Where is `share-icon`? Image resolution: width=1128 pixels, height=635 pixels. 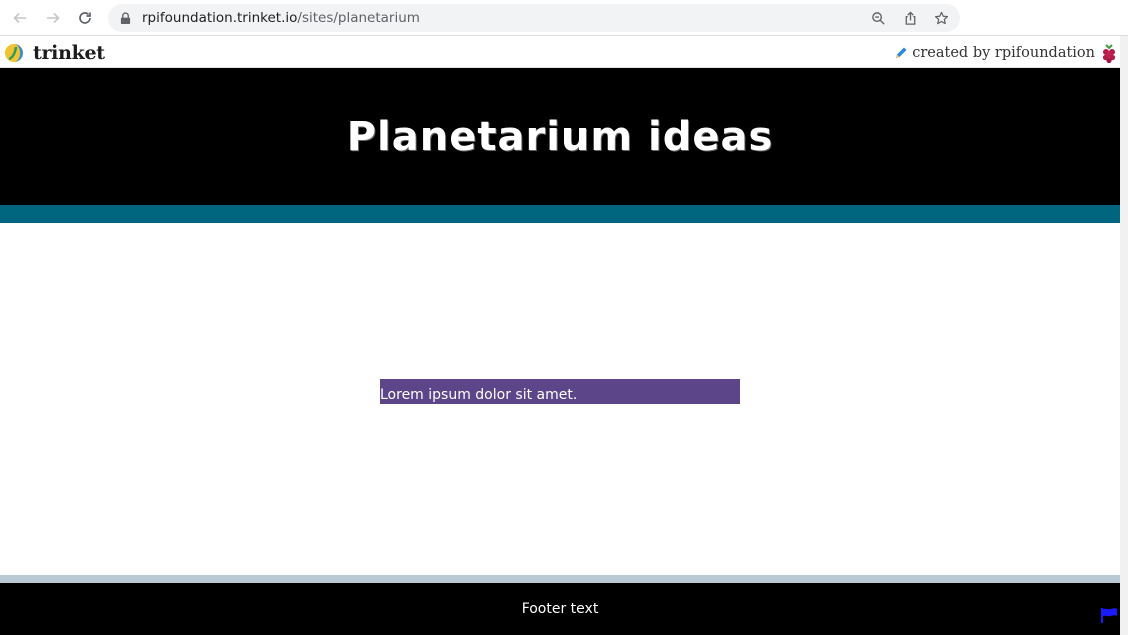
share-icon is located at coordinates (910, 18).